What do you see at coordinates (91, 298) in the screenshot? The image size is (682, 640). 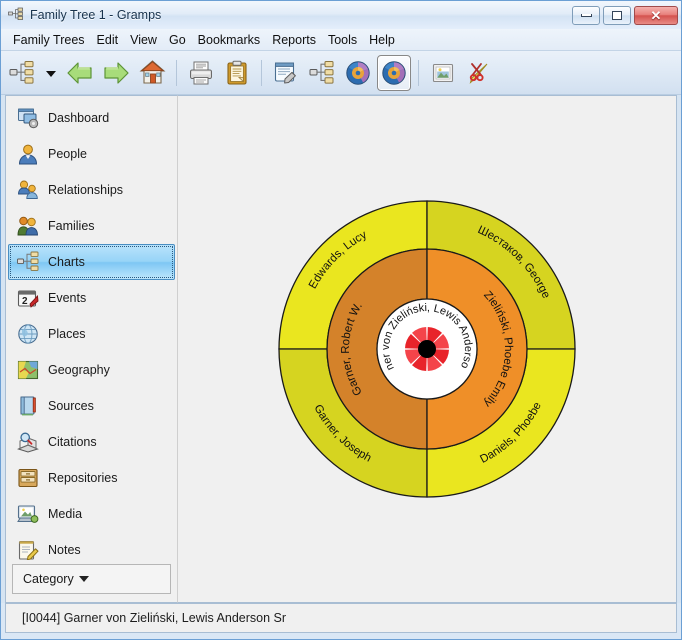 I see `sidebar-item-events: 2 Events` at bounding box center [91, 298].